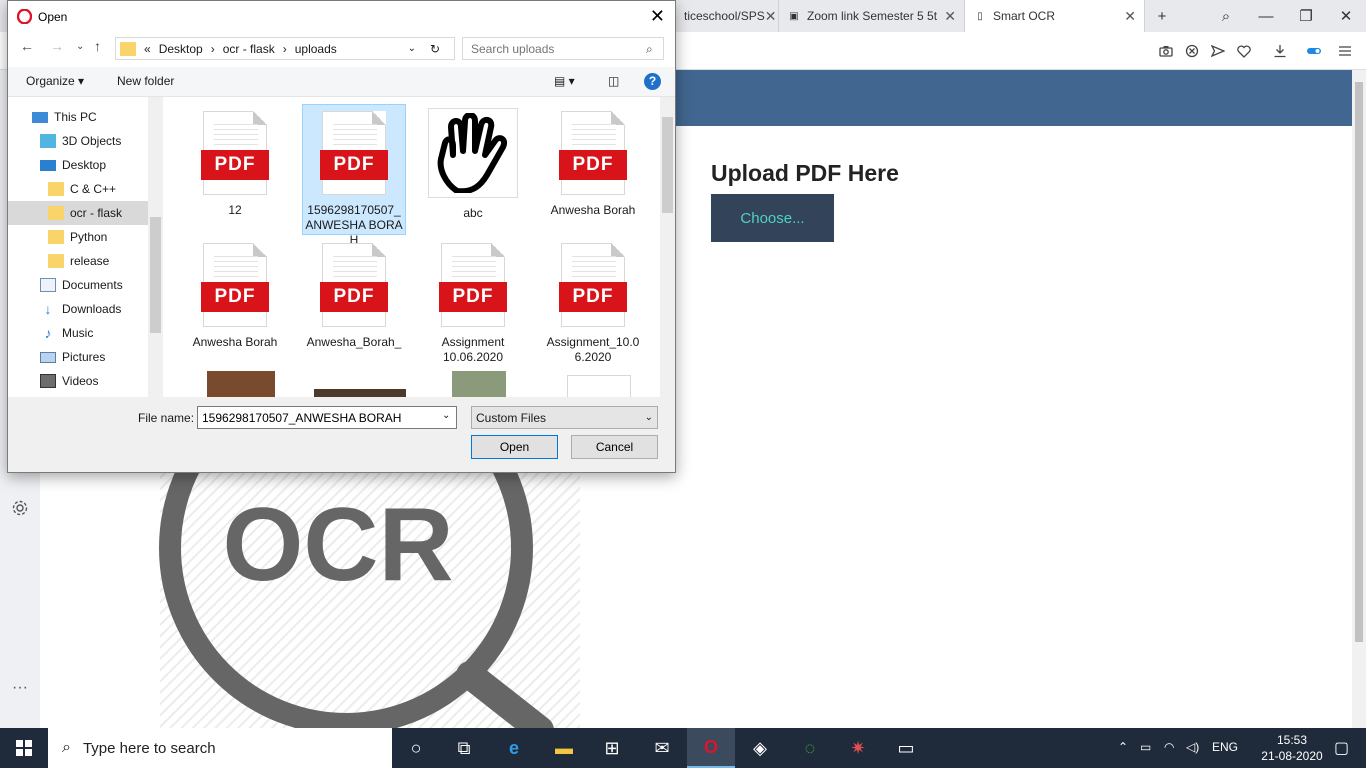 This screenshot has width=1366, height=768. I want to click on open-button: Open, so click(514, 447).